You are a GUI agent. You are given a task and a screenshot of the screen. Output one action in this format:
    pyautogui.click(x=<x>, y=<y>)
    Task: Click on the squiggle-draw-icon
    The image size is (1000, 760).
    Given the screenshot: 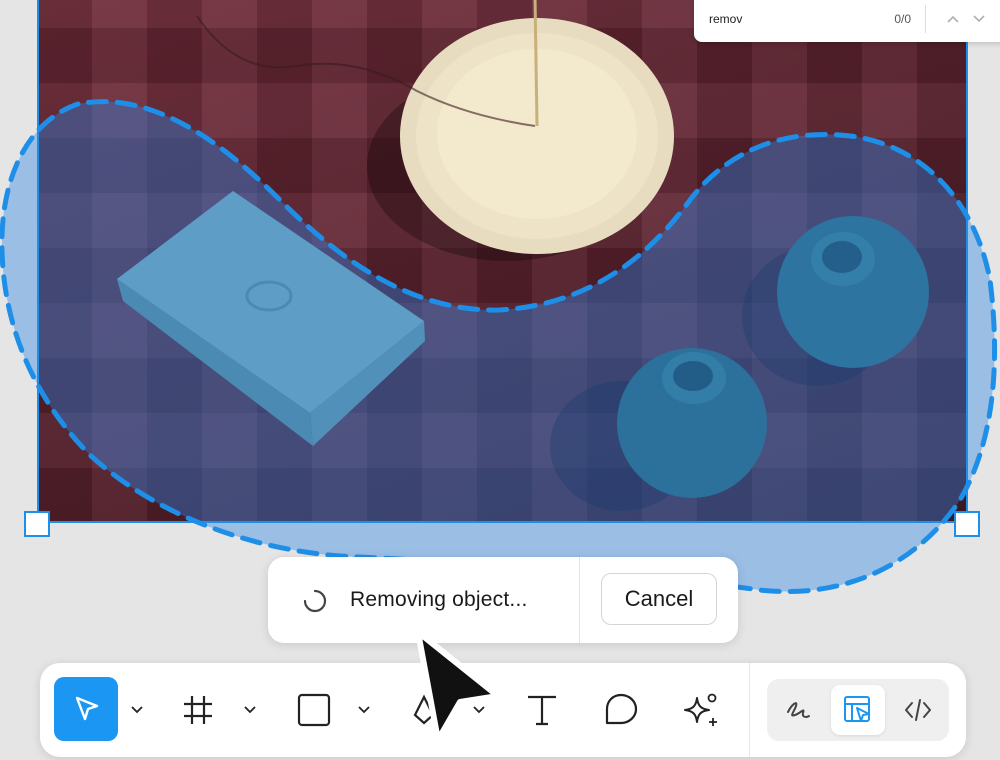 What is the action you would take?
    pyautogui.click(x=798, y=710)
    